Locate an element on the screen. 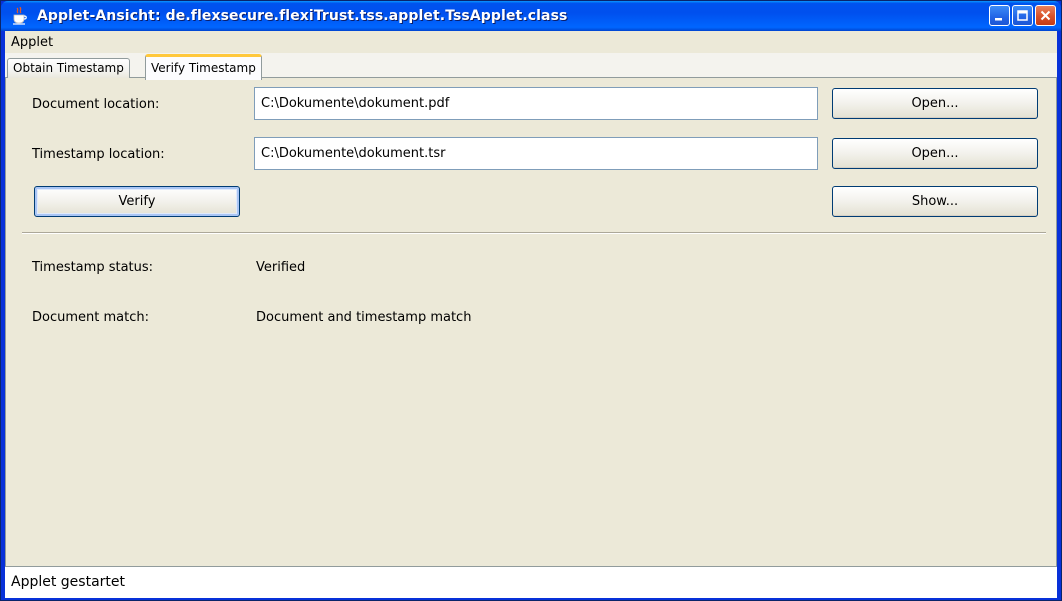 This screenshot has width=1062, height=601. tab-strip: Obtain Timestamp Verify Timestamp is located at coordinates (531, 66).